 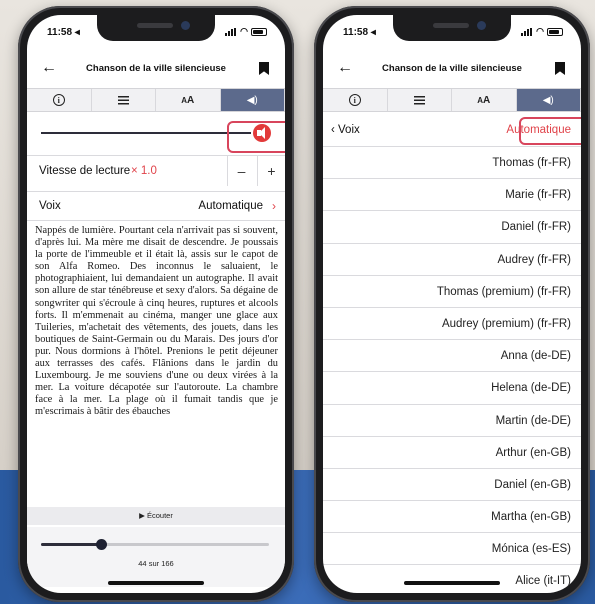 I want to click on voice-option: Marie (fr-FR), so click(x=452, y=195).